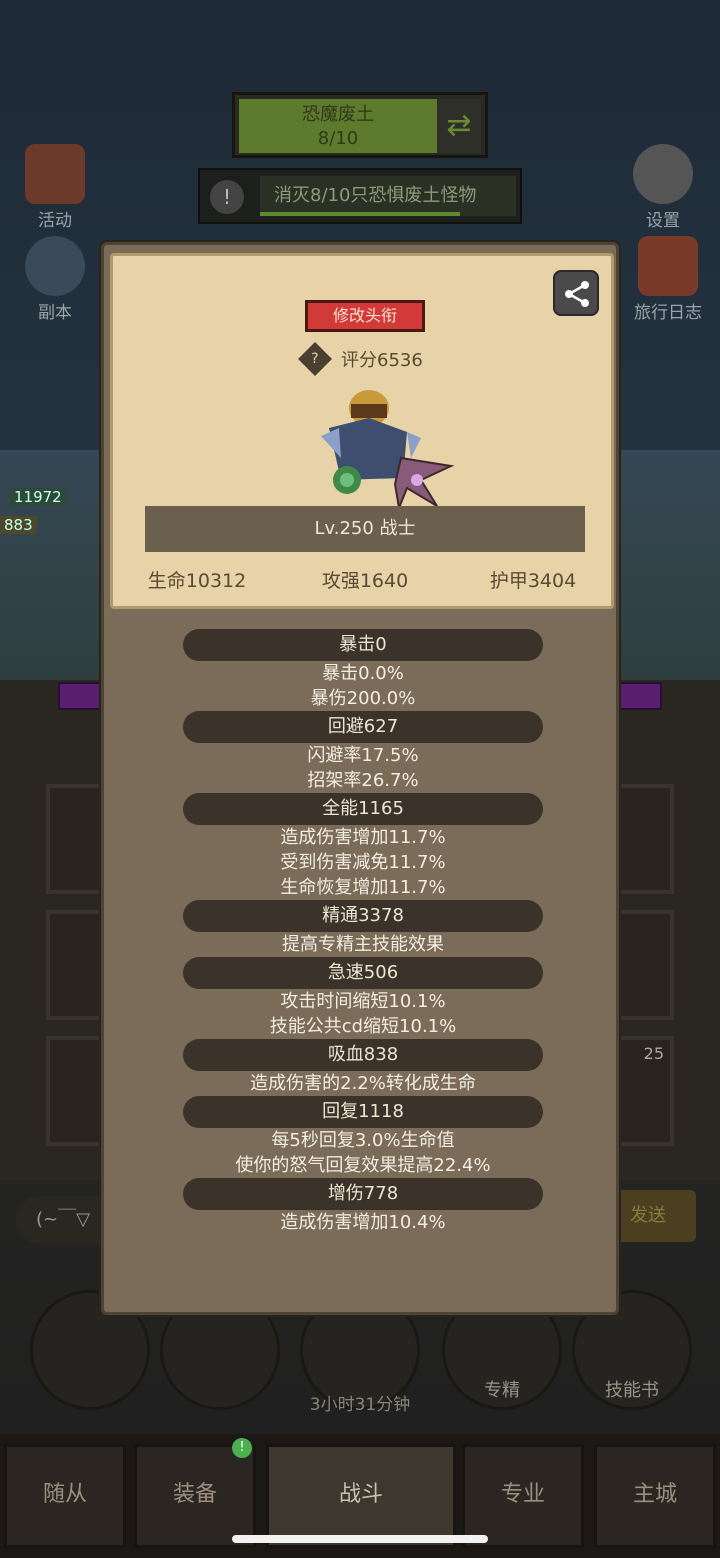  Describe the element at coordinates (644, 1091) in the screenshot. I see `skill-card: 25` at that location.